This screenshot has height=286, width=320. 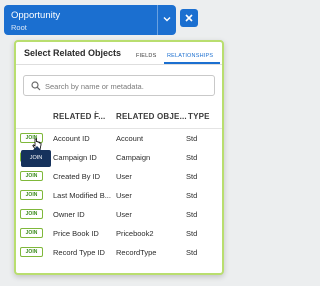 I want to click on tab-fields: FIELDS, so click(x=146, y=56).